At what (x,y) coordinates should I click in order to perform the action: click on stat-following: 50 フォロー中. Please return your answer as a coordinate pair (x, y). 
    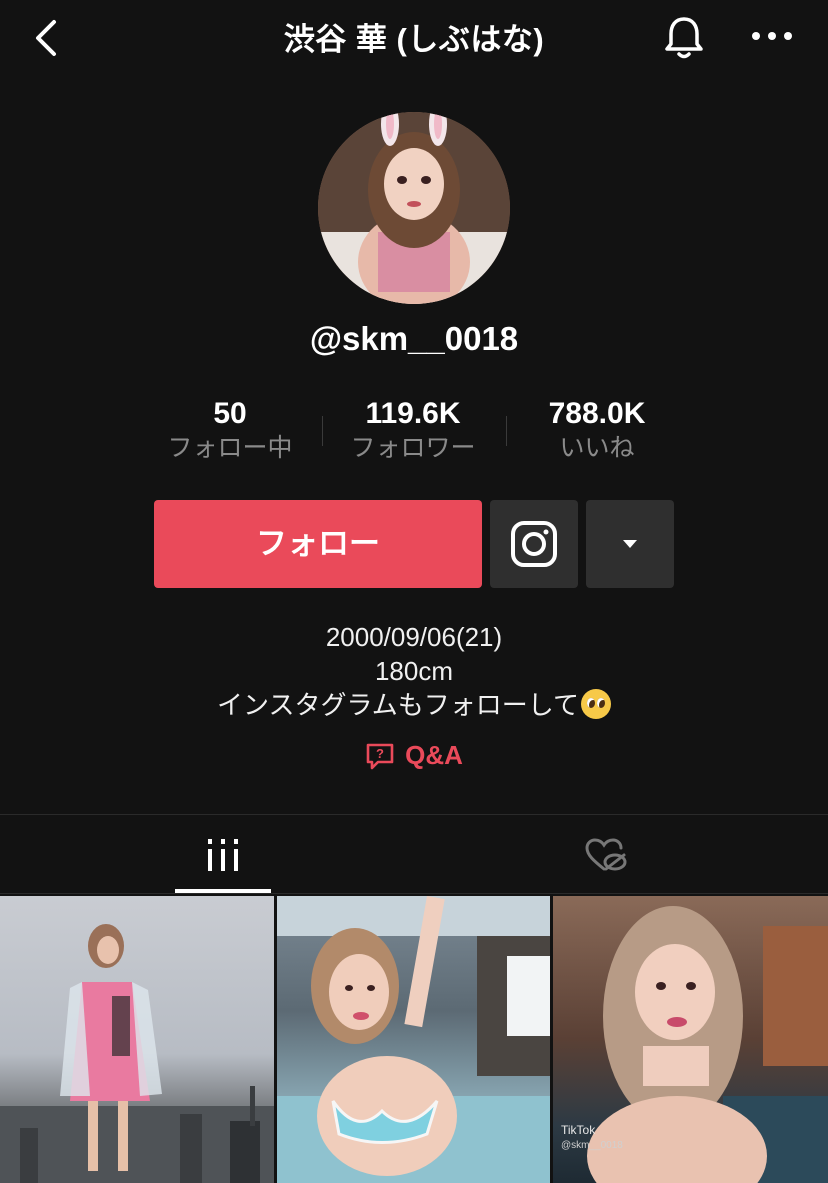
    Looking at the image, I should click on (230, 431).